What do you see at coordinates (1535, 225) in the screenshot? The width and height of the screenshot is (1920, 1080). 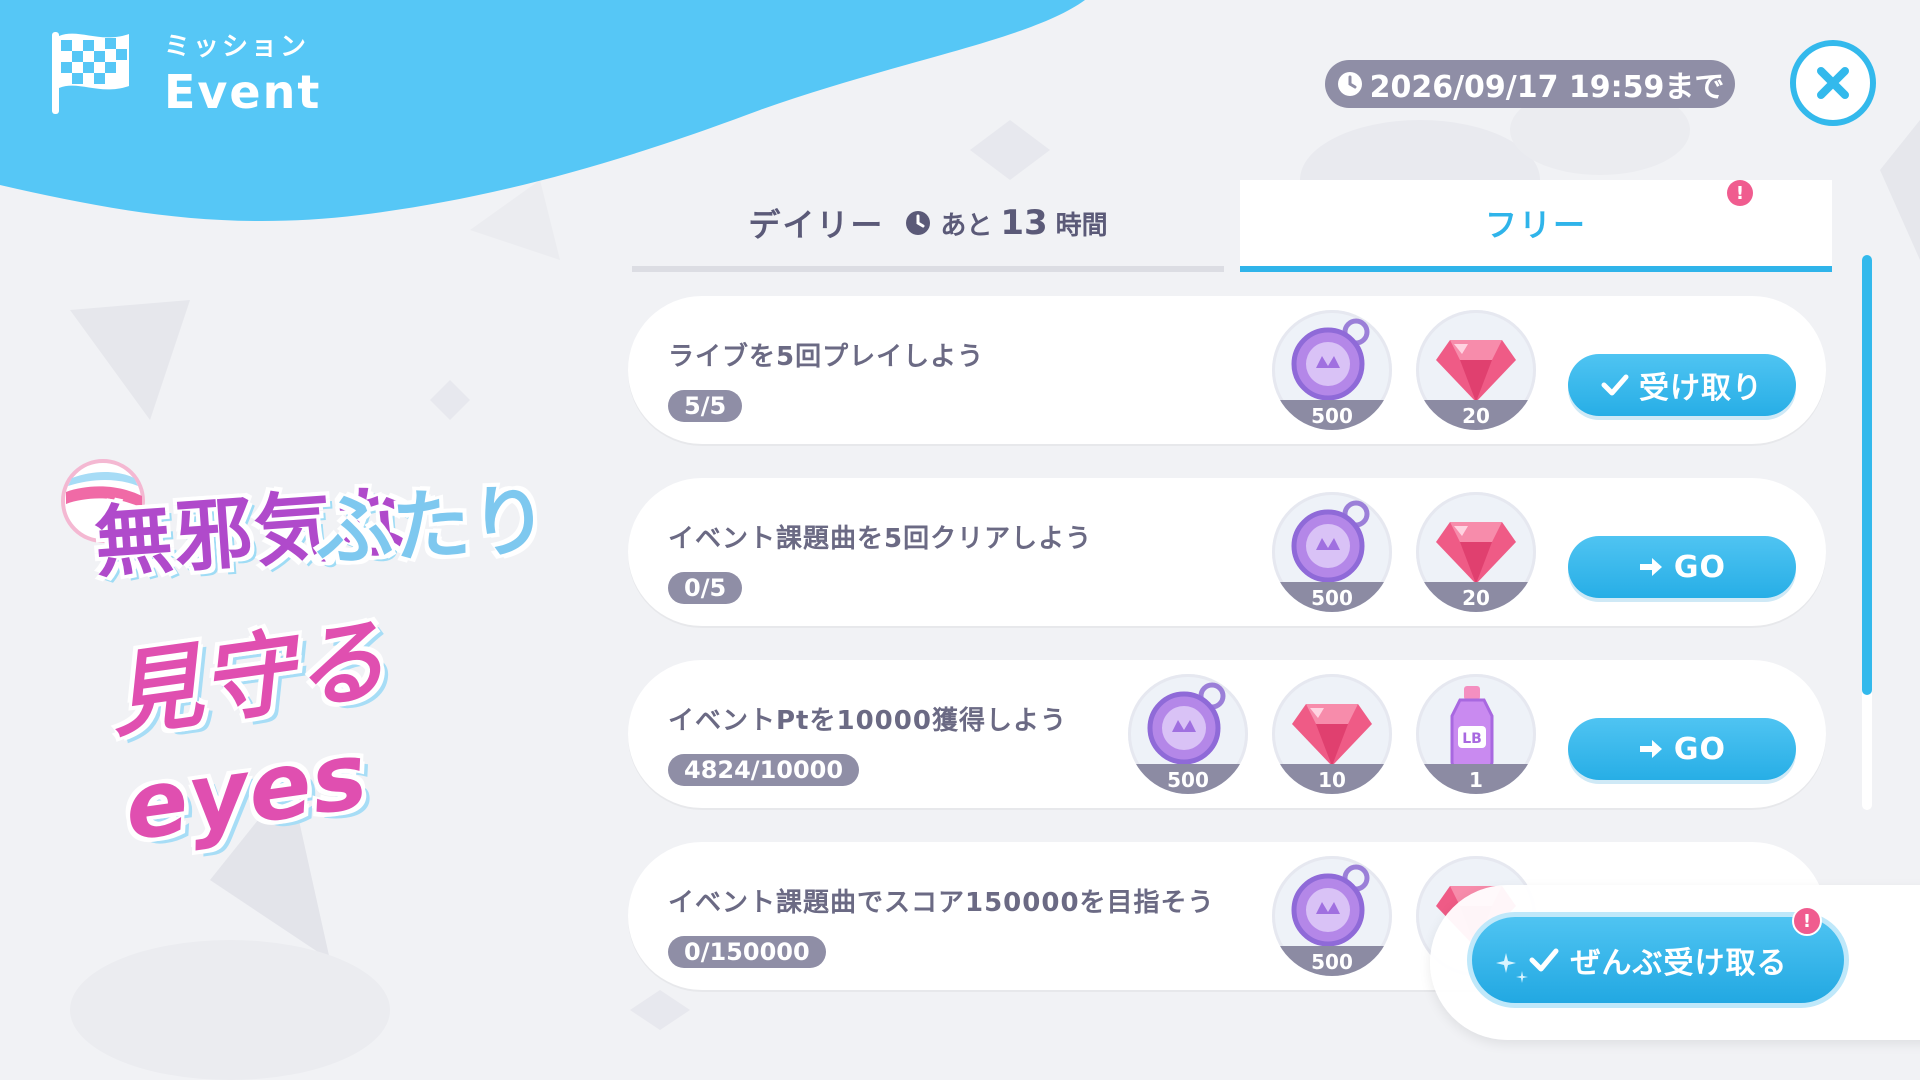 I see `tab-free-label: フリー` at bounding box center [1535, 225].